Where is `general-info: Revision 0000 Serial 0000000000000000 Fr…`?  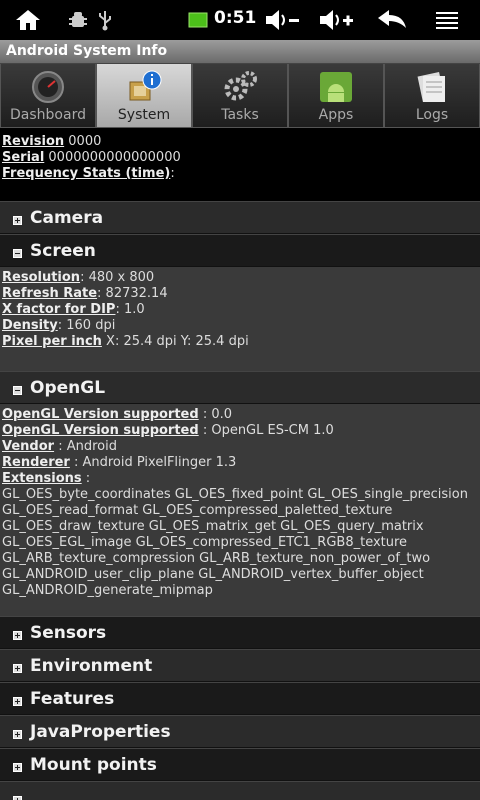 general-info: Revision 0000 Serial 0000000000000000 Fr… is located at coordinates (240, 164).